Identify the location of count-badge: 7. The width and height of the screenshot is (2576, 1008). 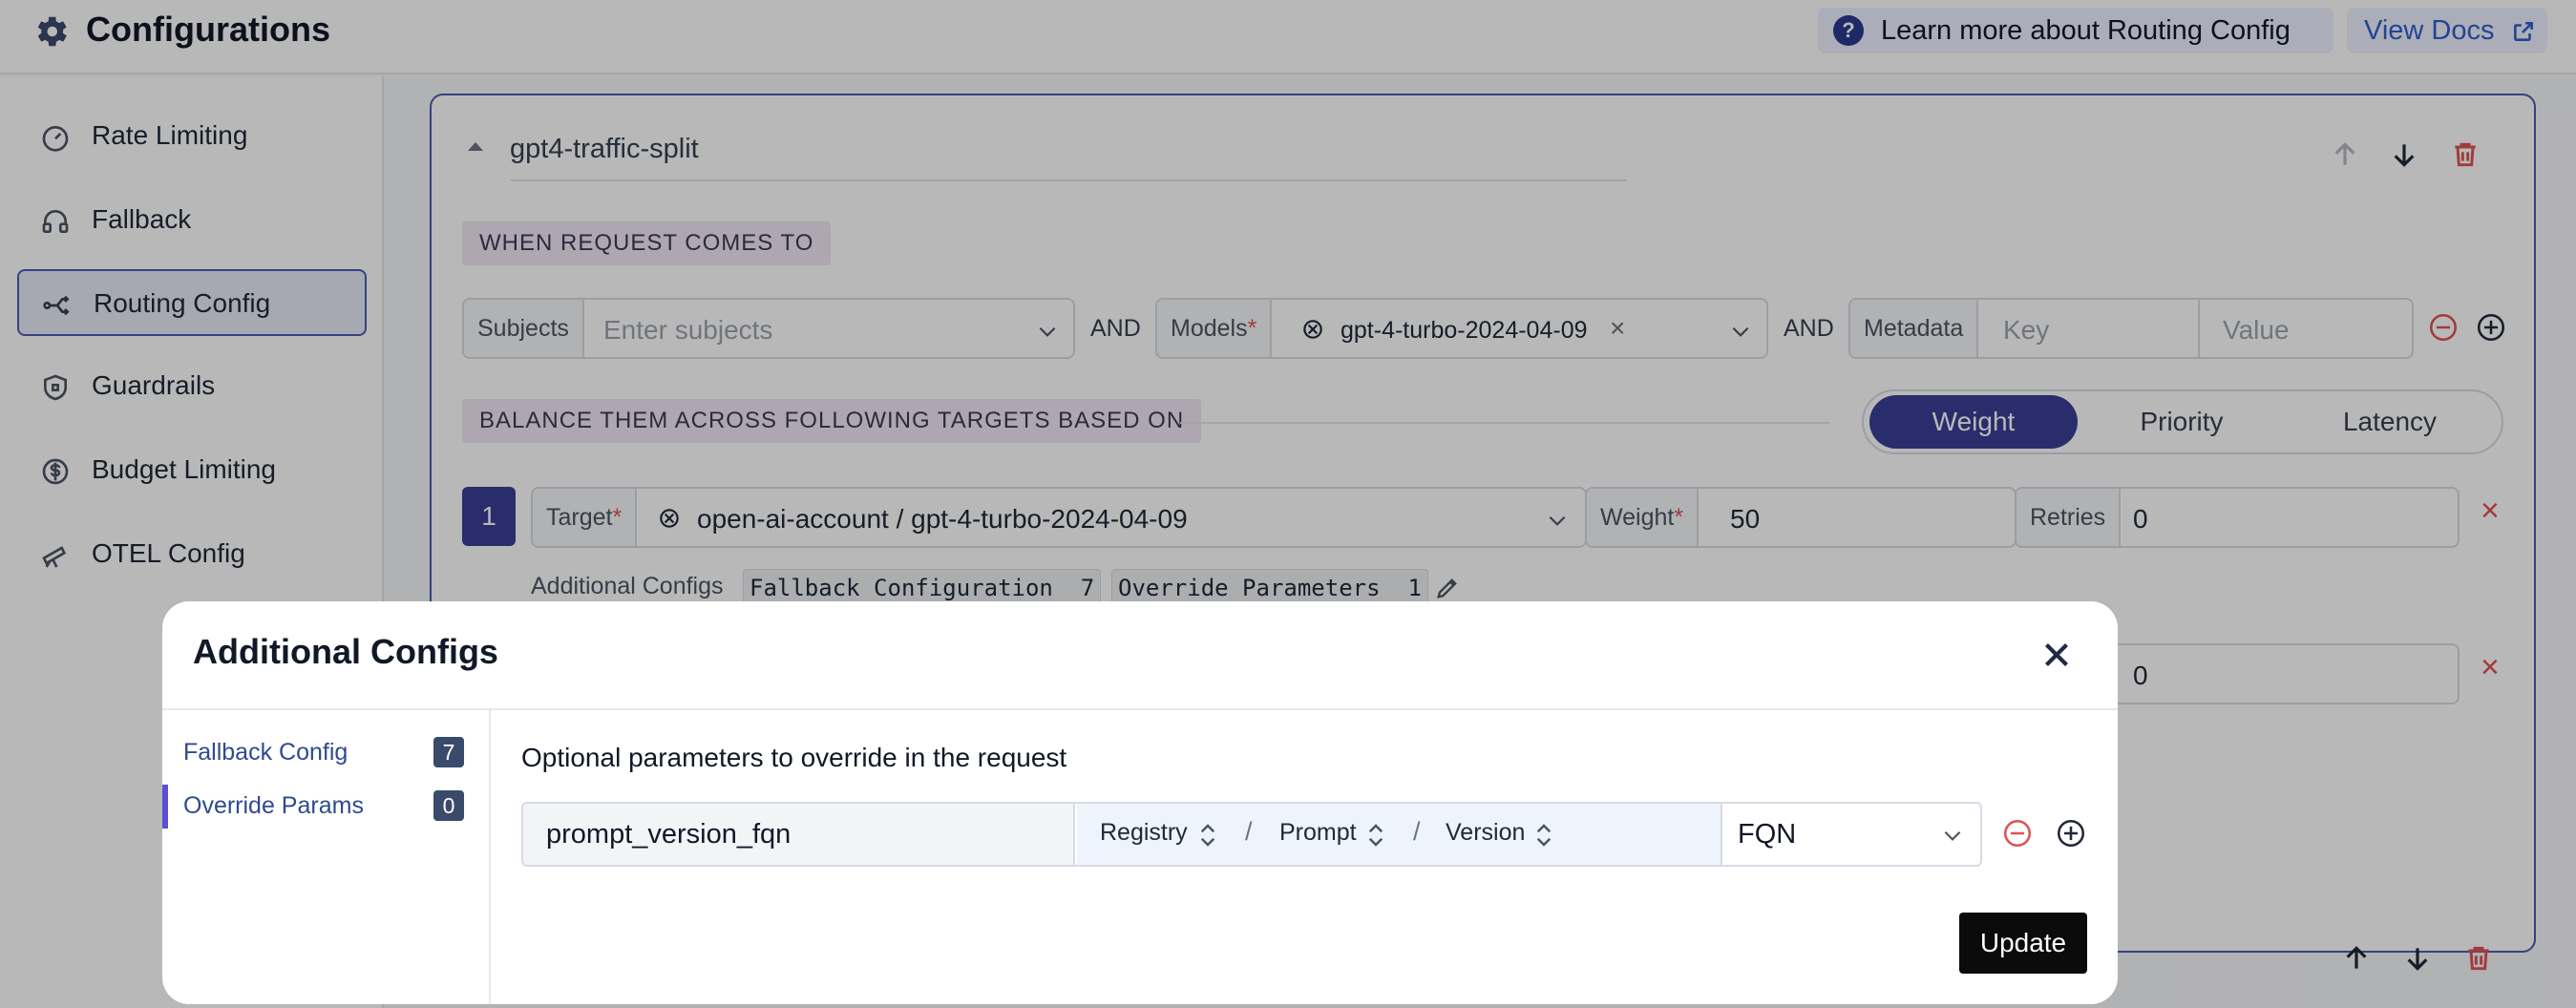
(448, 752).